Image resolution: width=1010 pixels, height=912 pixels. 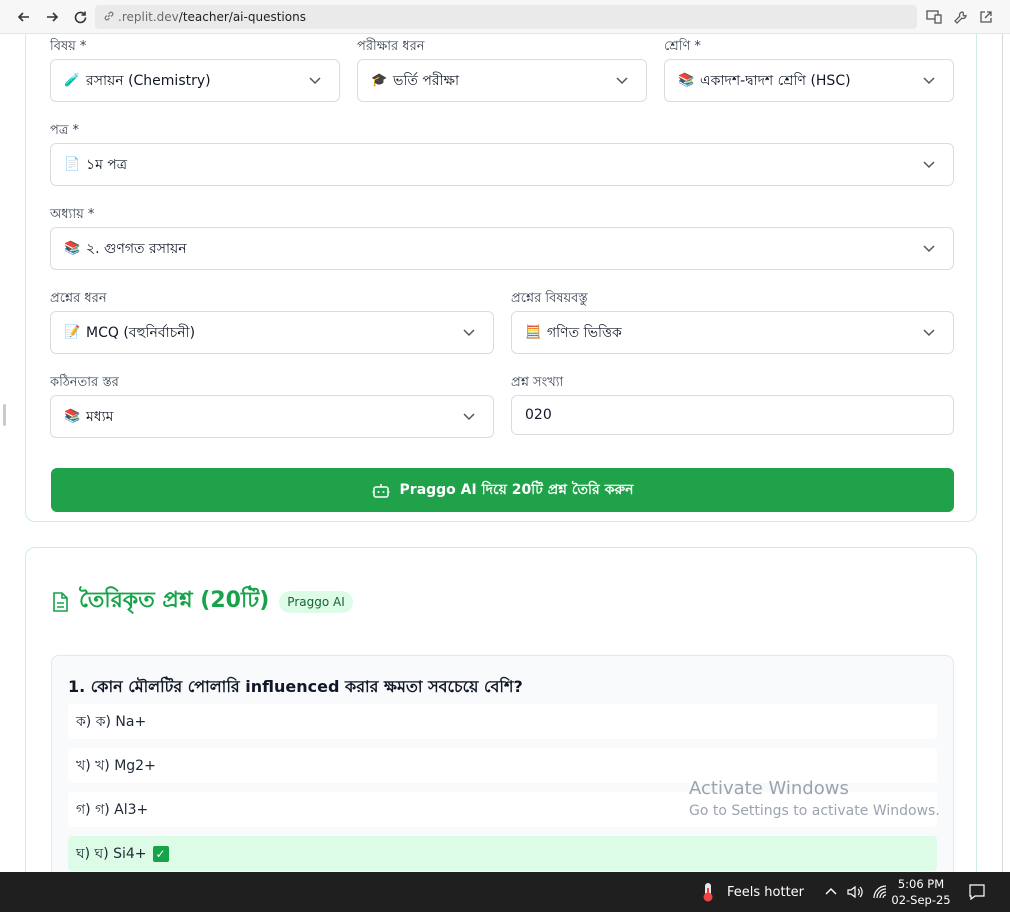 What do you see at coordinates (141, 332) in the screenshot?
I see `question-type-value: MCQ (বহুনির্বাচনী)` at bounding box center [141, 332].